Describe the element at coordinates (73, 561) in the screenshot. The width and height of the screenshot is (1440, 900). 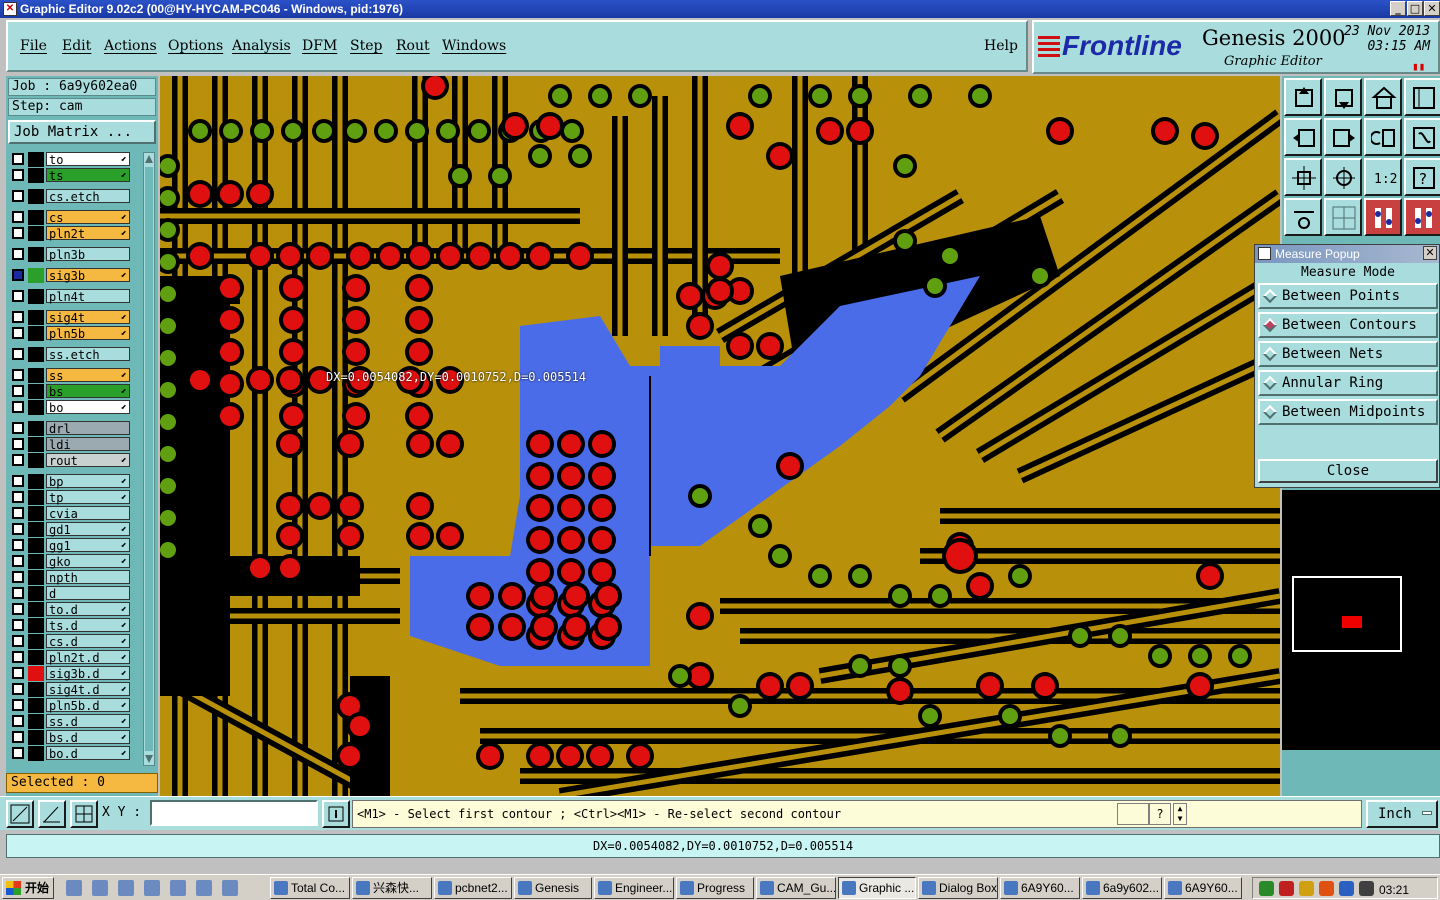
I see `layer-row: gko ⬋` at that location.